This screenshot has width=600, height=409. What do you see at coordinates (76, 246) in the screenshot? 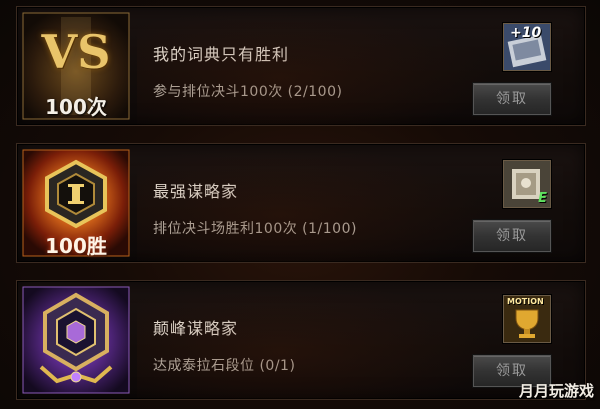
I see `badge-count-text: 100胜` at bounding box center [76, 246].